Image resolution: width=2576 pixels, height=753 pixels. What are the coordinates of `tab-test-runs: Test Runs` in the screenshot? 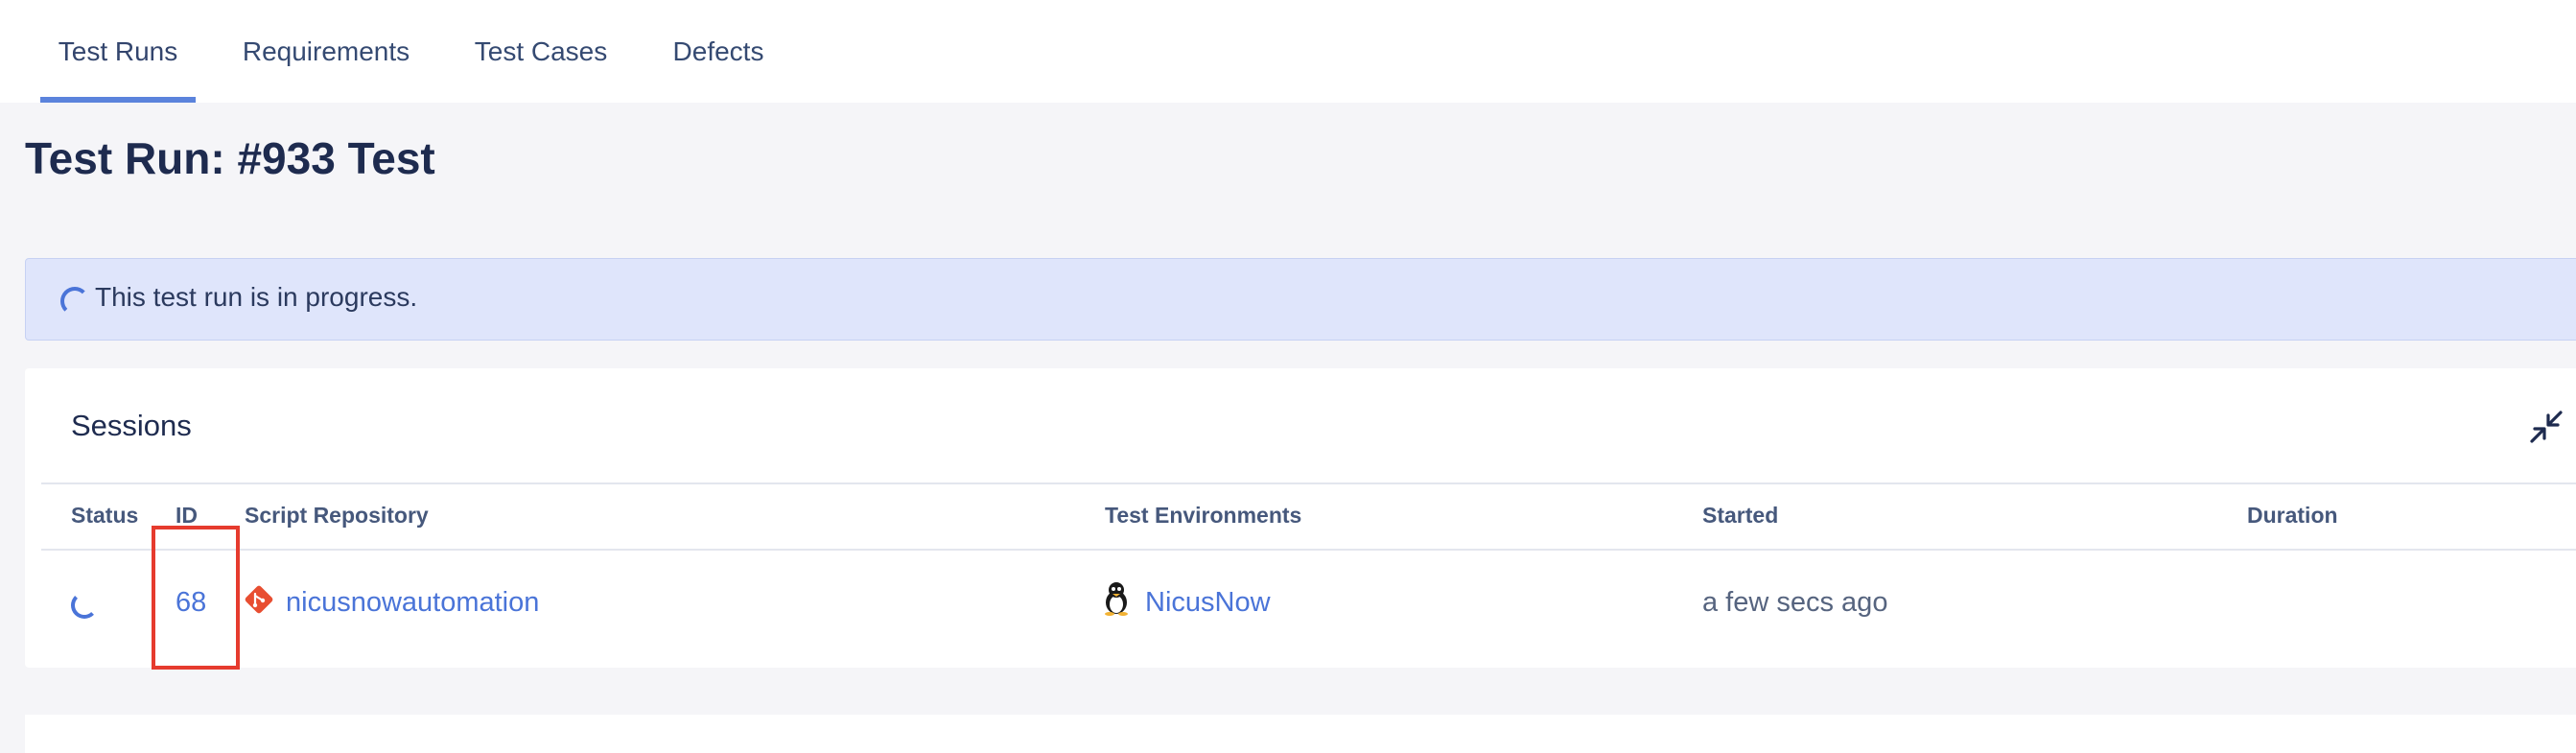 It's located at (118, 51).